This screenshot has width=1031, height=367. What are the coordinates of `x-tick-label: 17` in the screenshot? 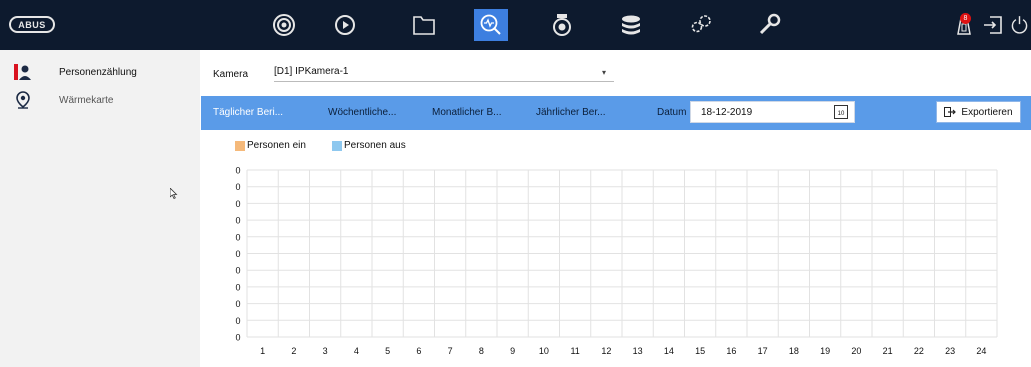 It's located at (763, 351).